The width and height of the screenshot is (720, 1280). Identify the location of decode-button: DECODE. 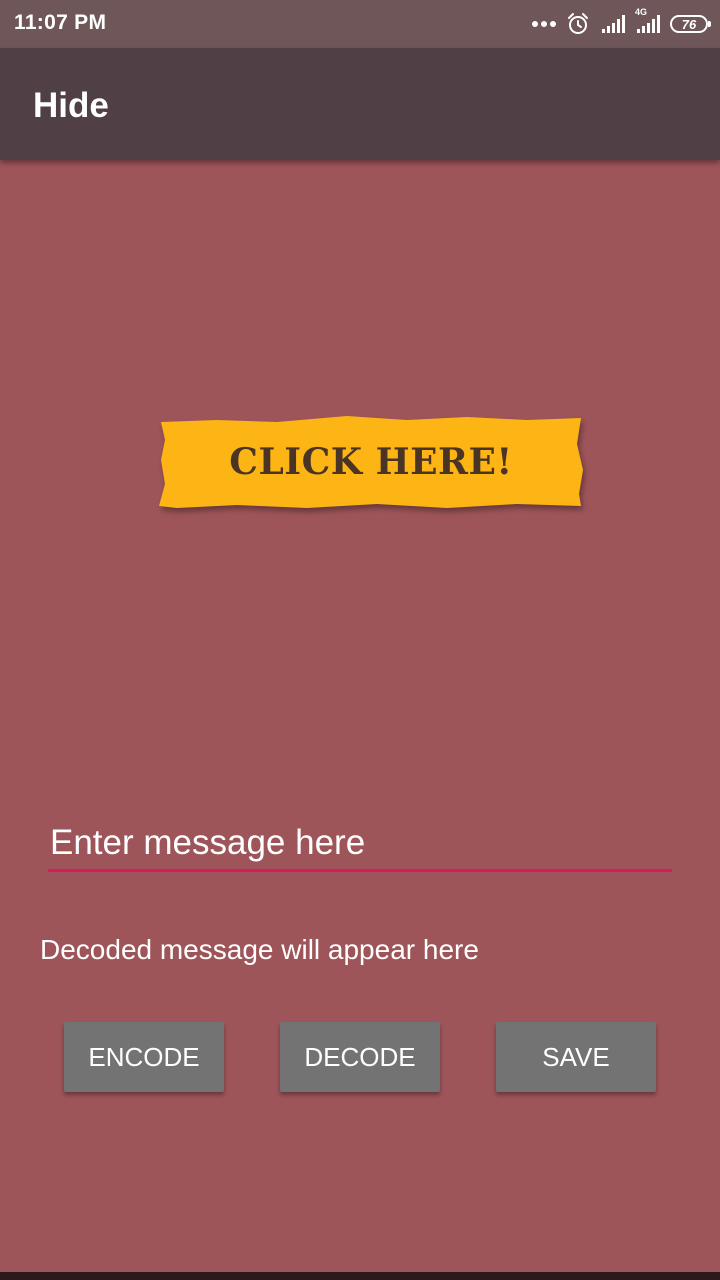
(360, 1057).